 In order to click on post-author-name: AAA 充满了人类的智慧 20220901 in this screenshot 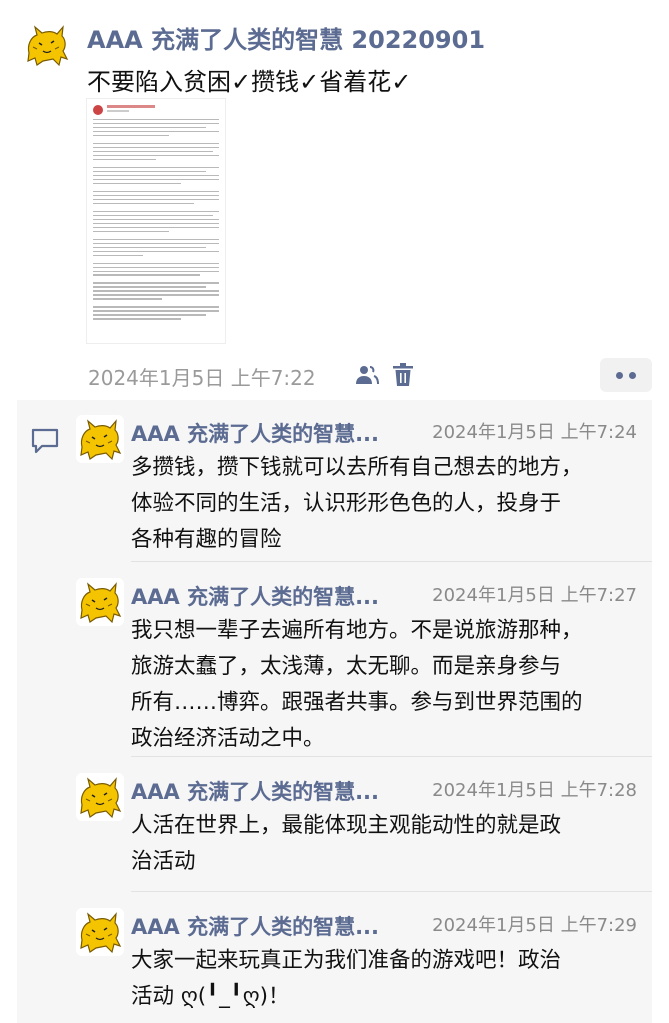, I will do `click(286, 37)`.